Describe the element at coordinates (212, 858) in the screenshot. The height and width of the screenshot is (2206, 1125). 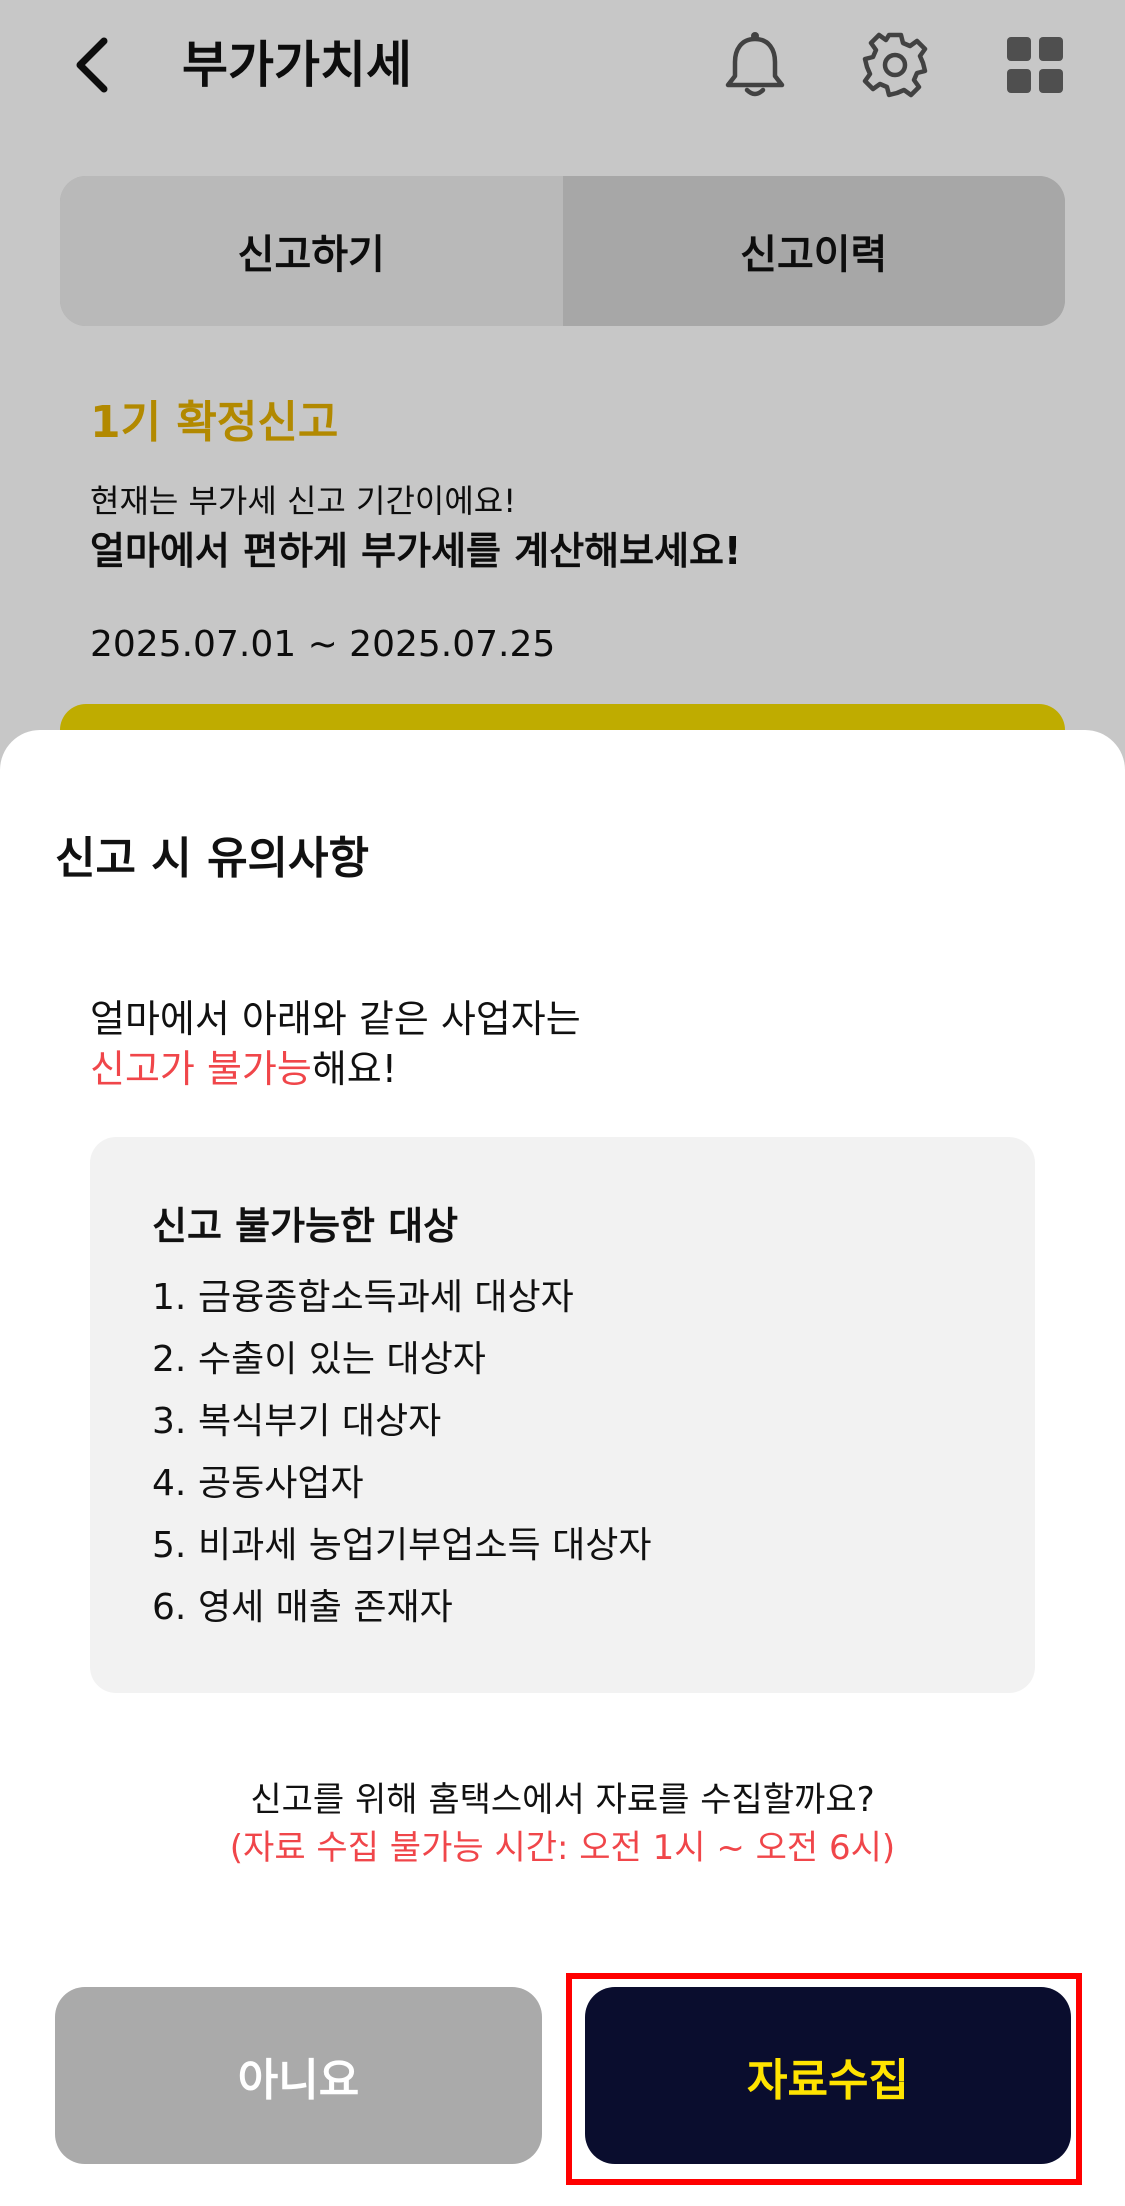
I see `sheet-title: 신고 시 유의사항` at that location.